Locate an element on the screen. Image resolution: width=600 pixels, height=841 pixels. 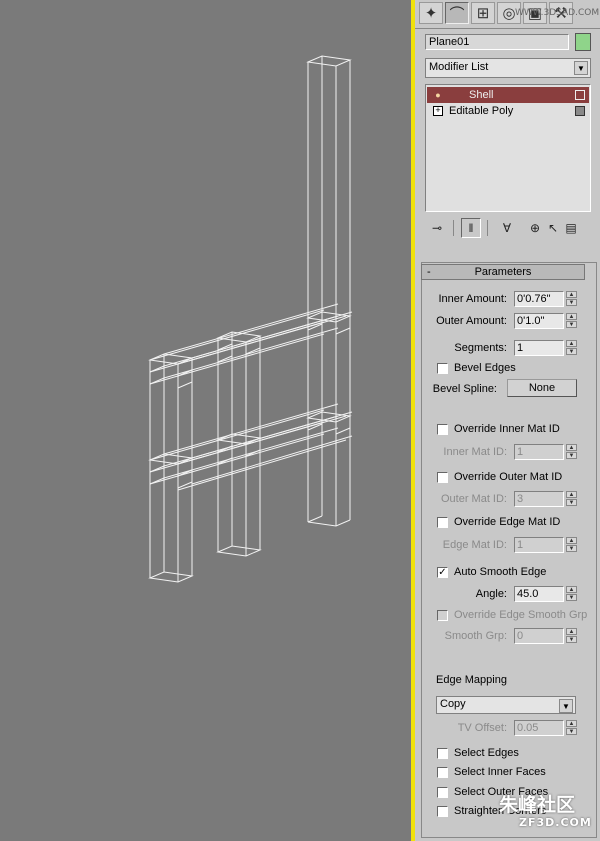
override-inner-mat-checkbox is located at coordinates (442, 429).